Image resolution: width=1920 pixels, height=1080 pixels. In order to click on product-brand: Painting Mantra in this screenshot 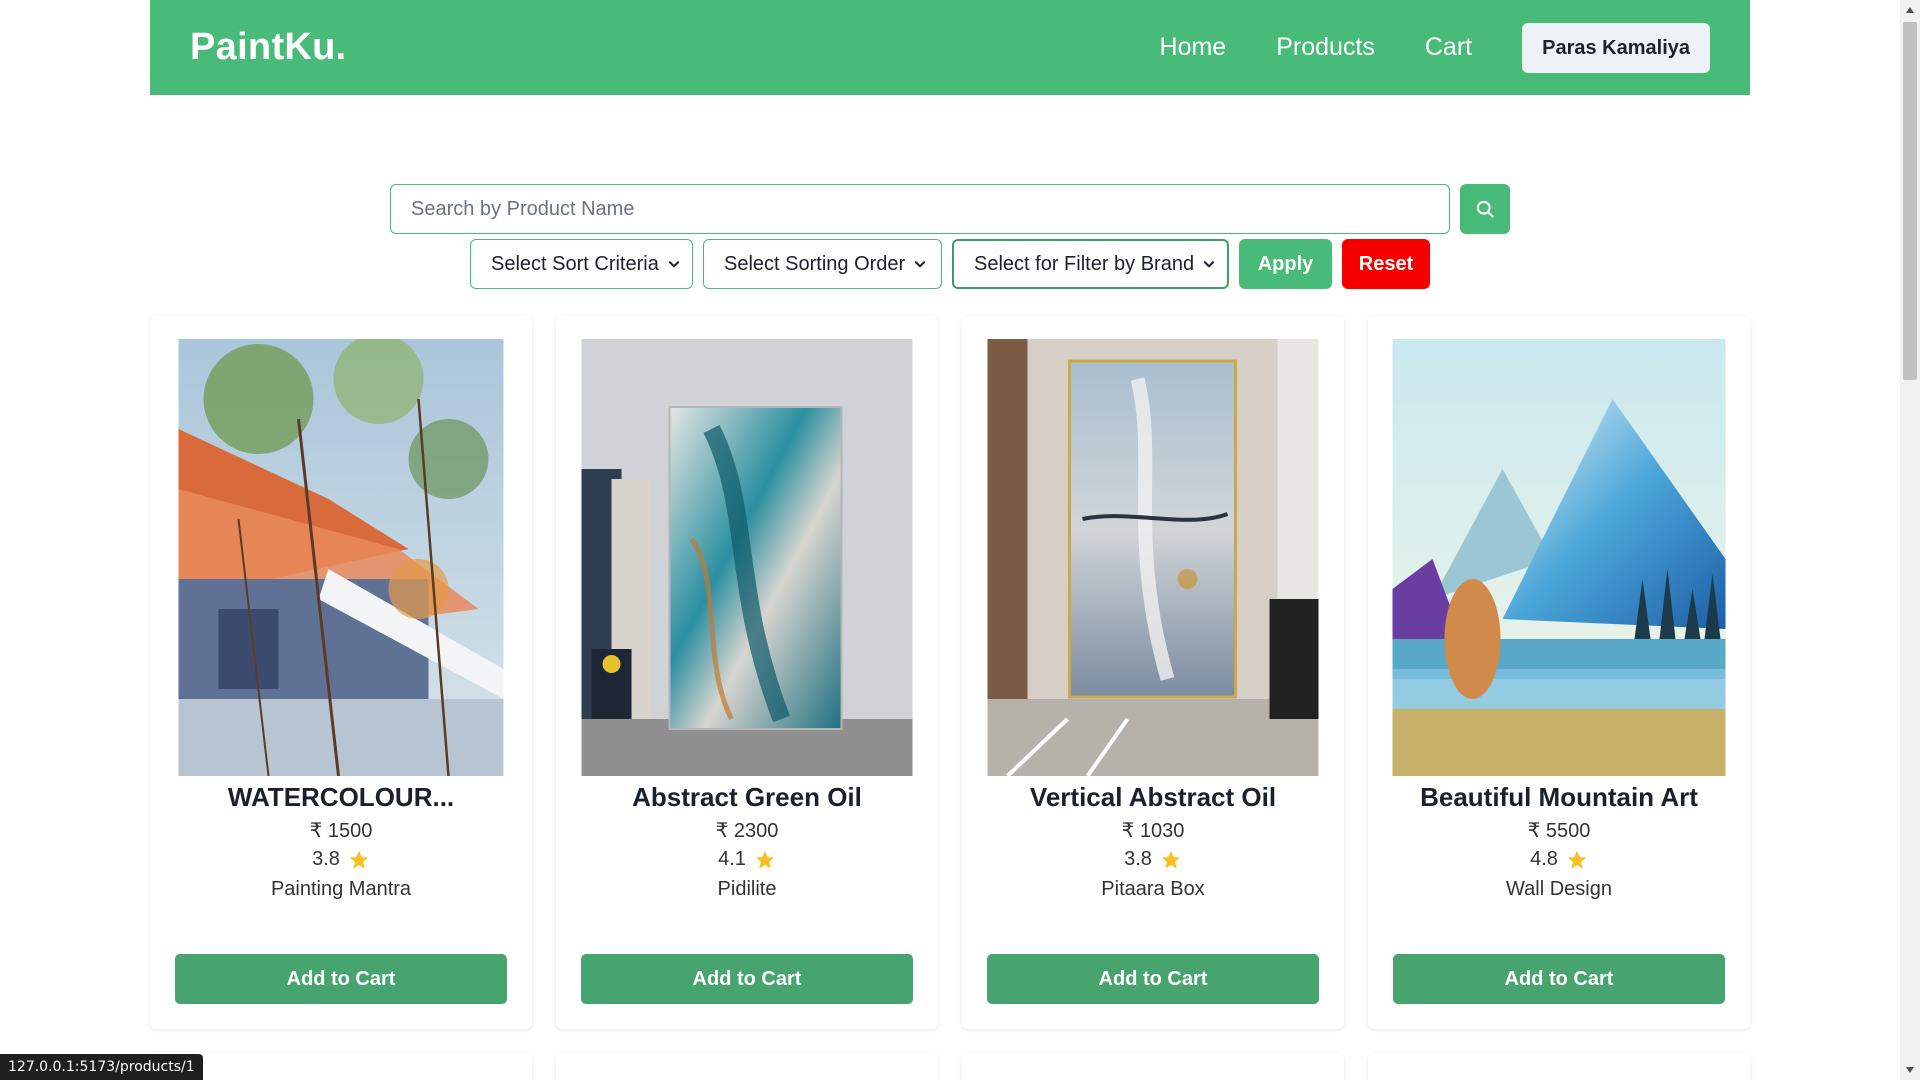, I will do `click(341, 889)`.